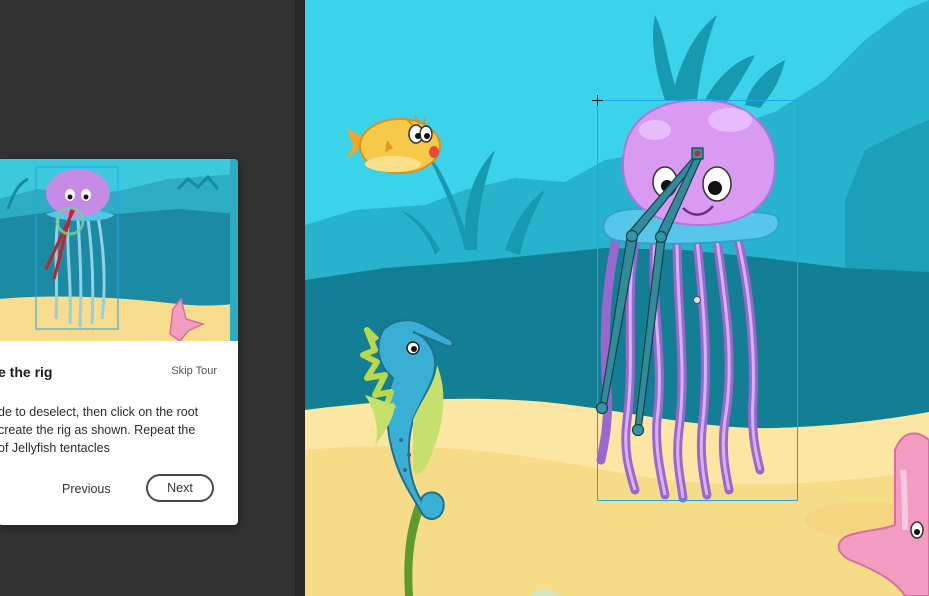 The height and width of the screenshot is (596, 929). Describe the element at coordinates (597, 100) in the screenshot. I see `transform-crosshair-icon` at that location.